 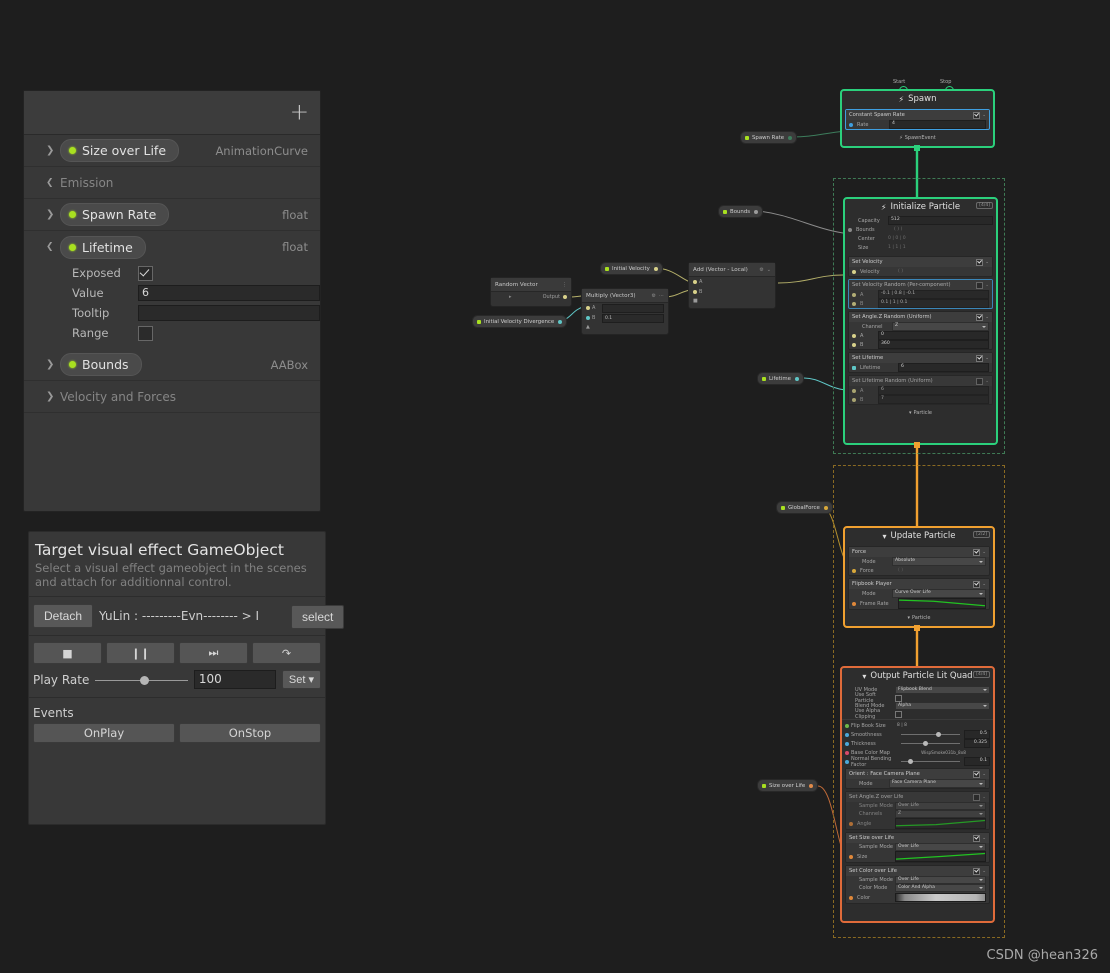 I want to click on slider-knob, so click(x=939, y=734).